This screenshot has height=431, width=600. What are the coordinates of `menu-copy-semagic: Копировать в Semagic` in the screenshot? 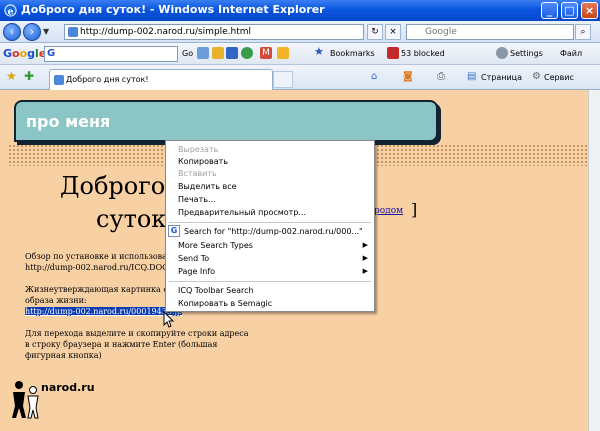 It's located at (225, 303).